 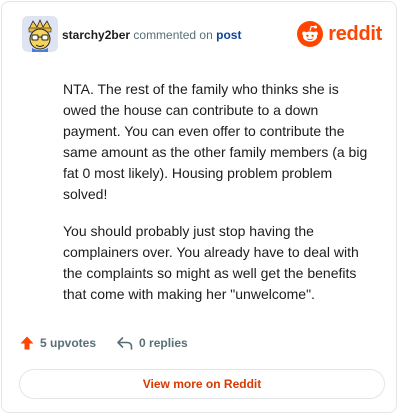 What do you see at coordinates (173, 35) in the screenshot?
I see `comment-action-text: commented on` at bounding box center [173, 35].